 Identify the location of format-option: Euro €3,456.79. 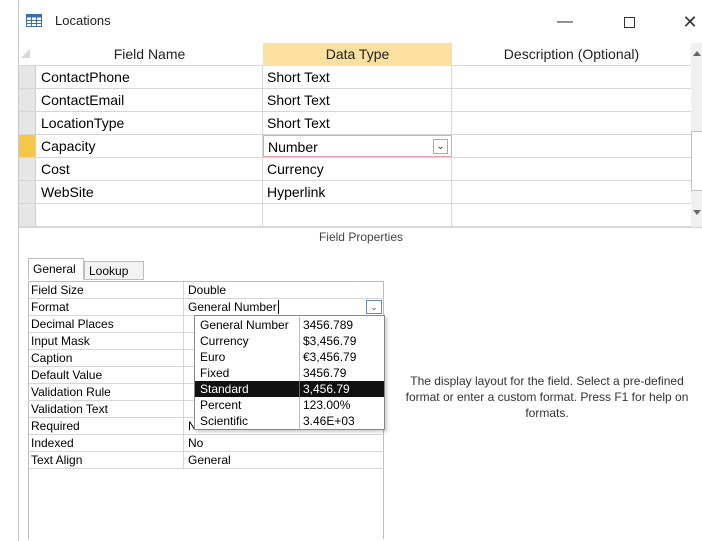
(289, 357).